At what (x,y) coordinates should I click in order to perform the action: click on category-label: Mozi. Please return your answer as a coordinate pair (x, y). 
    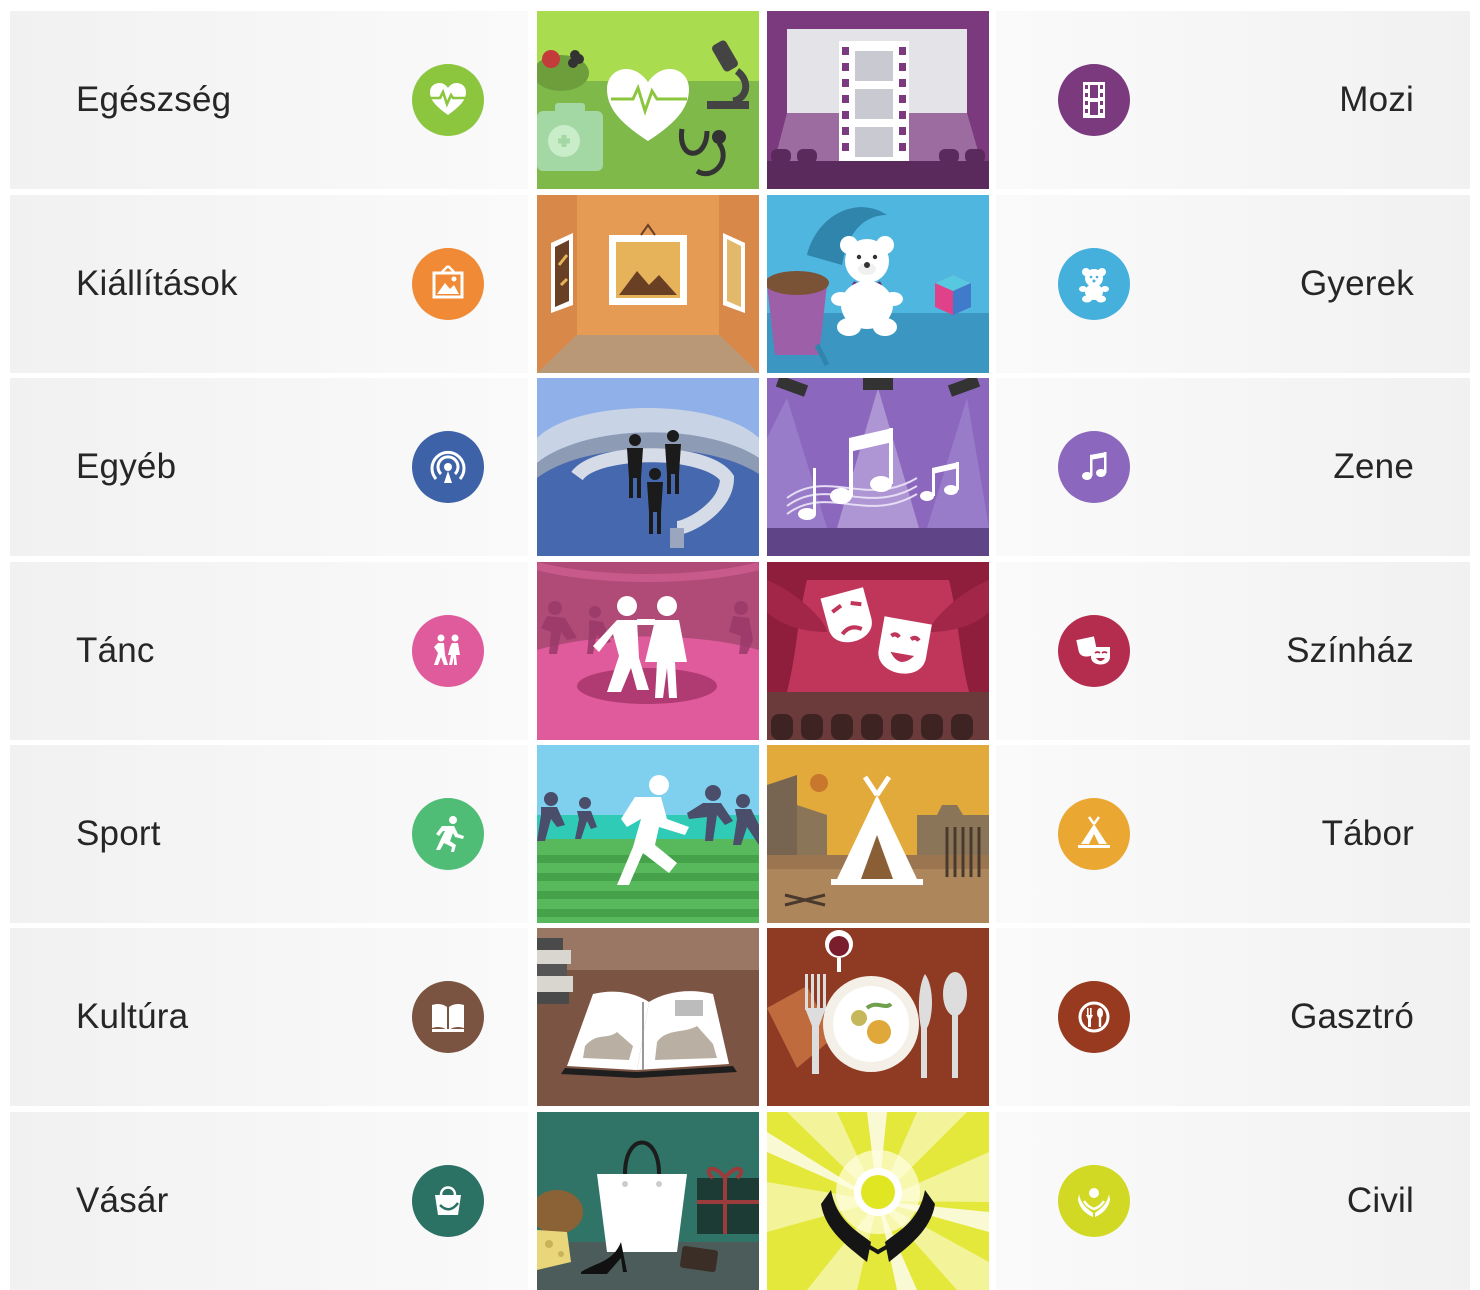
    Looking at the image, I should click on (1376, 99).